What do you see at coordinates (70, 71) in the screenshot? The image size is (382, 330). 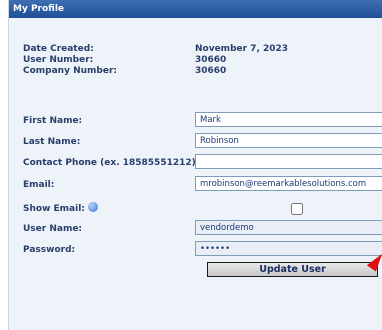 I see `company-number-label: Company Number:` at bounding box center [70, 71].